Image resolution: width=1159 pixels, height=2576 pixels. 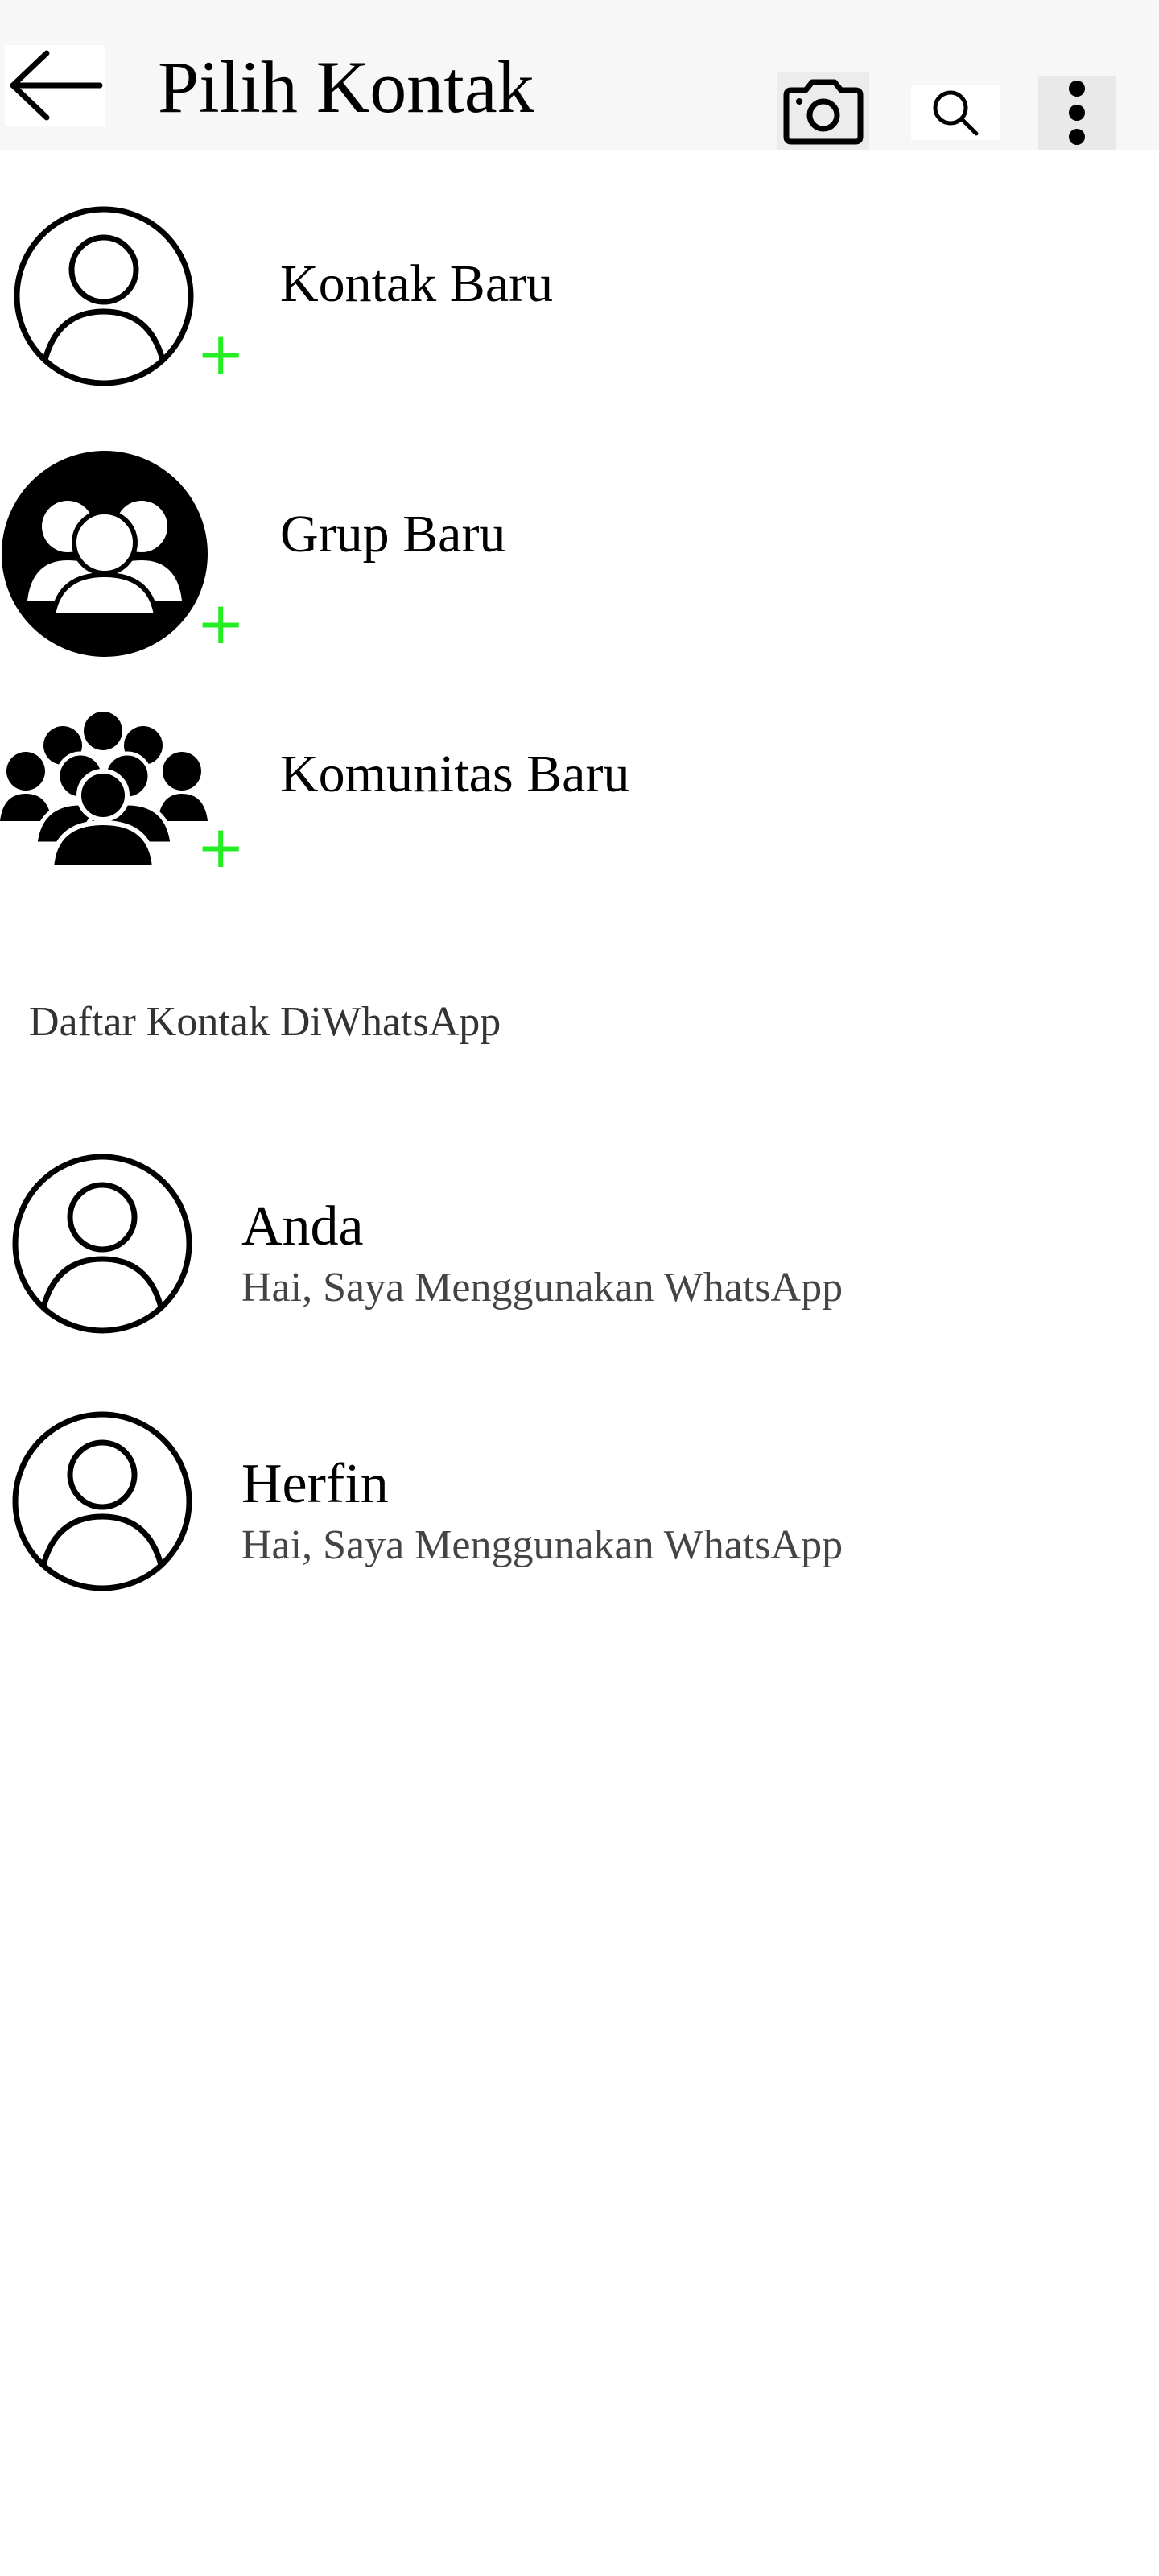 I want to click on back-button, so click(x=55, y=85).